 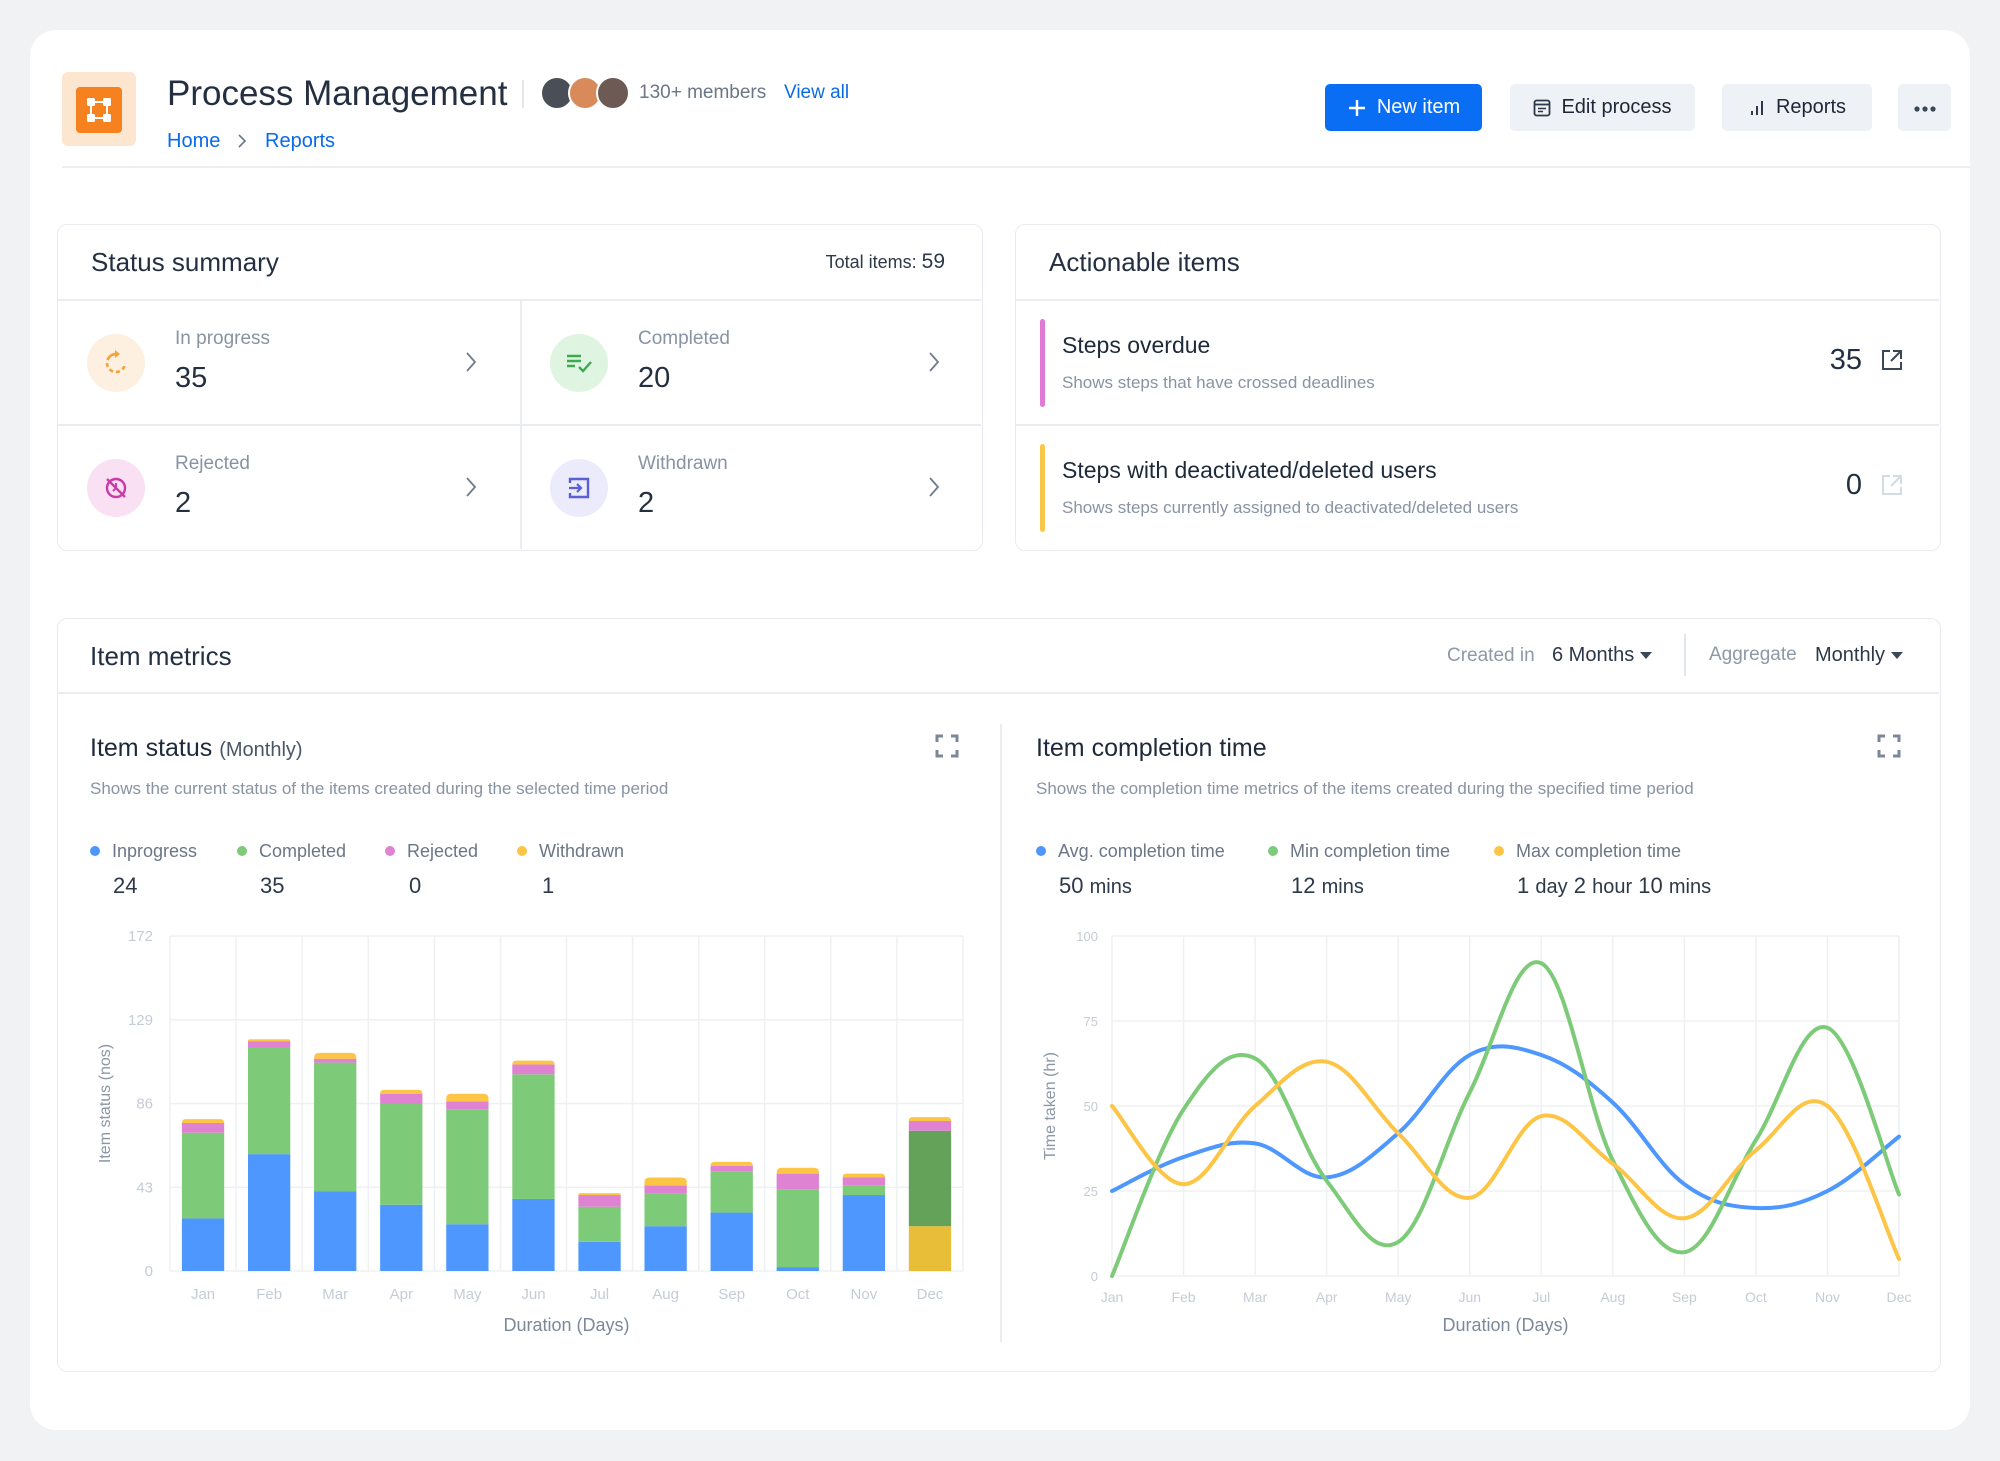 What do you see at coordinates (1551, 887) in the screenshot?
I see `value-unit: day` at bounding box center [1551, 887].